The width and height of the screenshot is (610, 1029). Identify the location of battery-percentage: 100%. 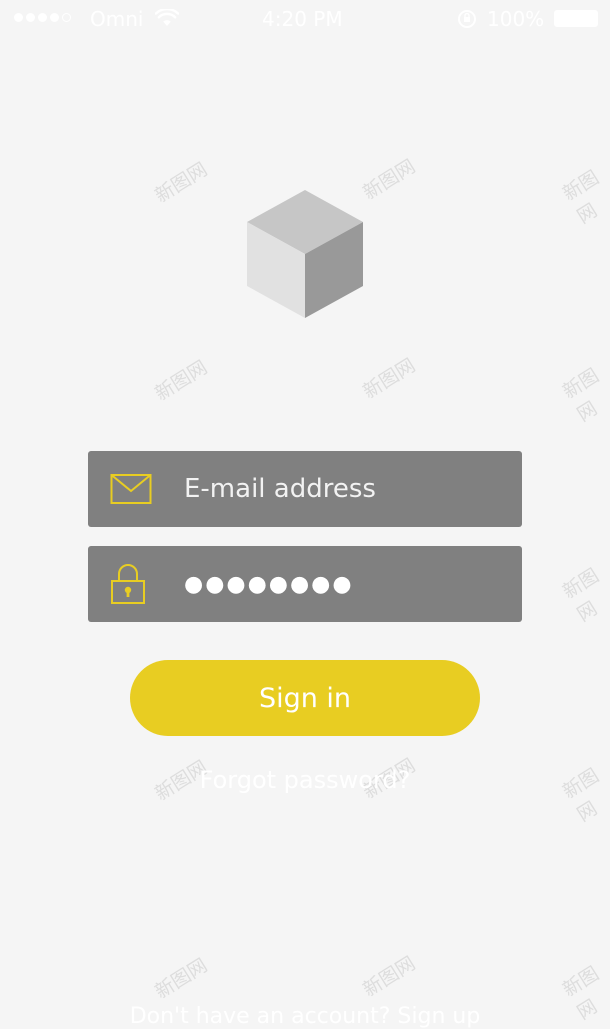
(516, 19).